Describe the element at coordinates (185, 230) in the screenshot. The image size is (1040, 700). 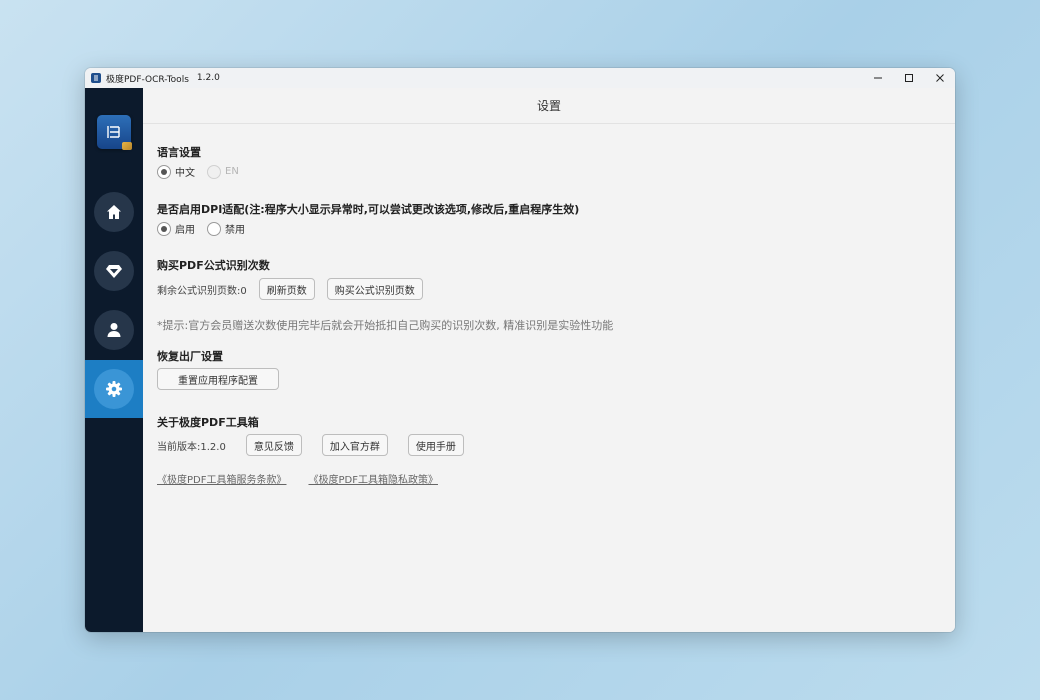
I see `radio-label: 启用` at that location.